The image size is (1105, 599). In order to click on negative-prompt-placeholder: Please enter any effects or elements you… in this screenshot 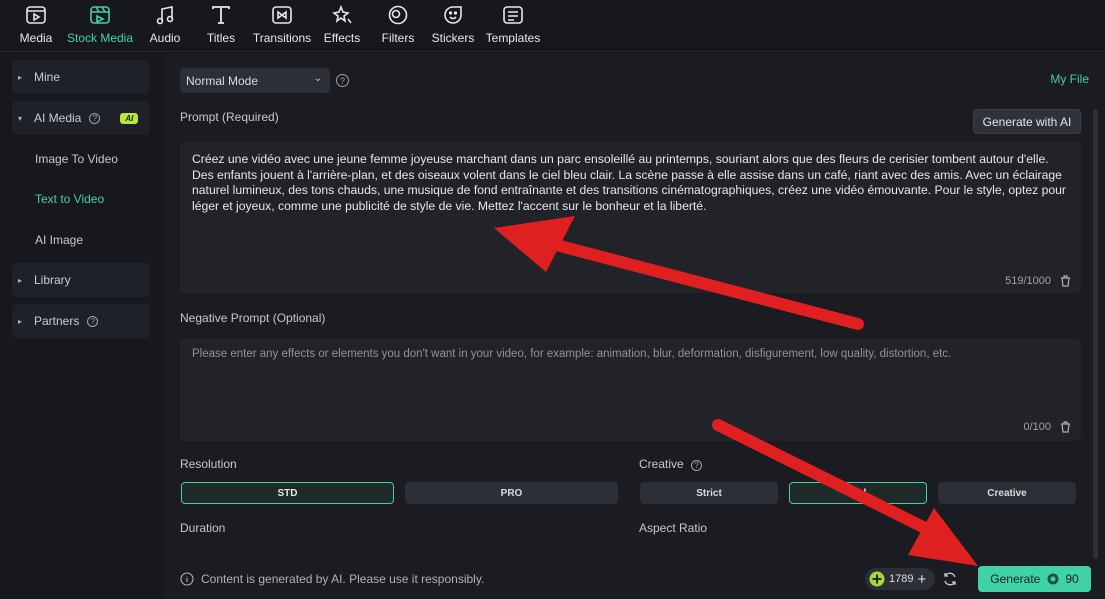, I will do `click(572, 354)`.